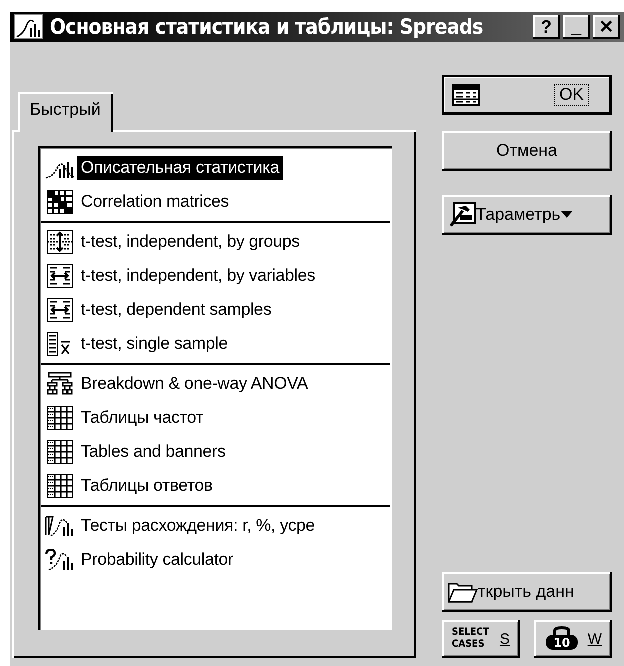 The width and height of the screenshot is (624, 666). Describe the element at coordinates (29, 27) in the screenshot. I see `app-icon` at that location.